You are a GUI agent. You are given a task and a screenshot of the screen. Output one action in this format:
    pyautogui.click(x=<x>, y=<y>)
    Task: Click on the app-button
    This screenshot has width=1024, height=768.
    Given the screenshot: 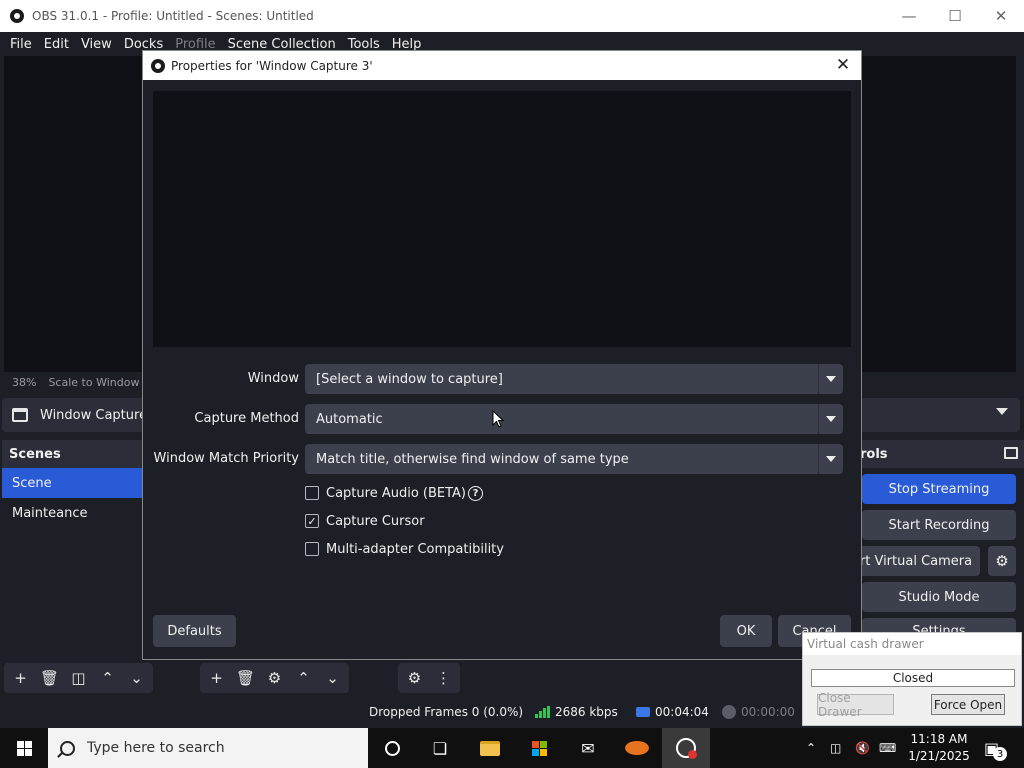 What is the action you would take?
    pyautogui.click(x=637, y=748)
    